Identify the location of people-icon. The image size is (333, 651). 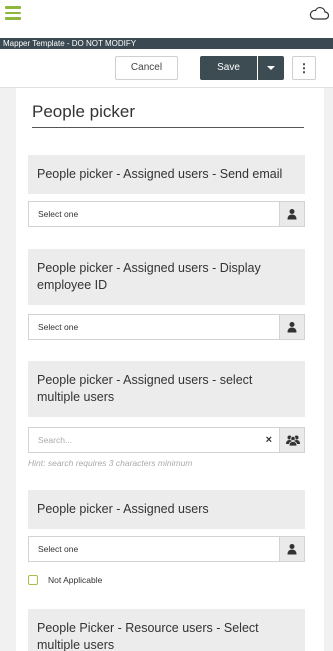
(293, 440).